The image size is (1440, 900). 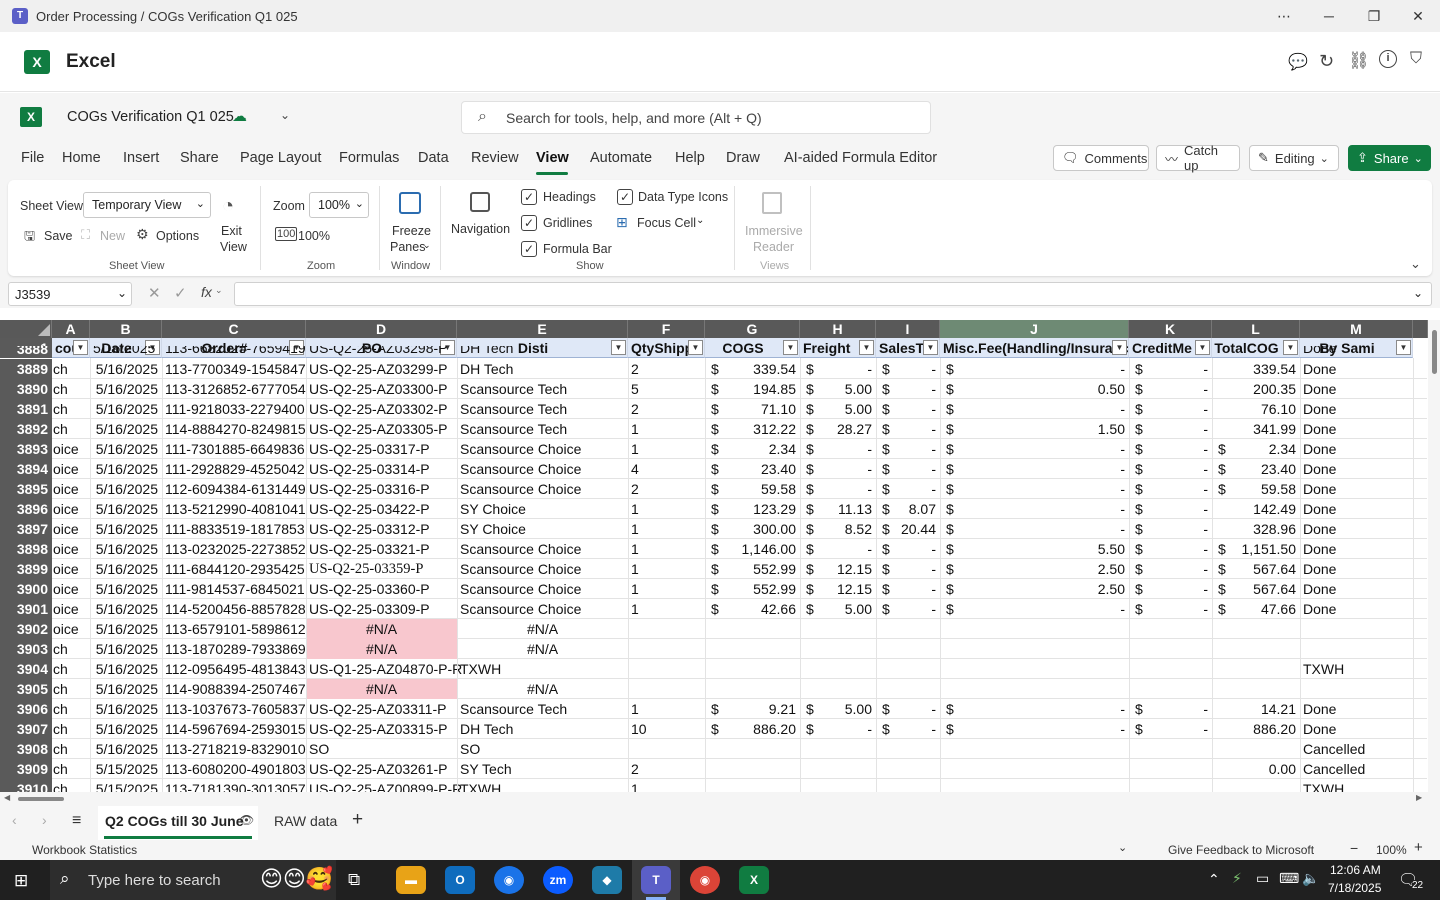 What do you see at coordinates (71, 329) in the screenshot?
I see `column-header-a: A` at bounding box center [71, 329].